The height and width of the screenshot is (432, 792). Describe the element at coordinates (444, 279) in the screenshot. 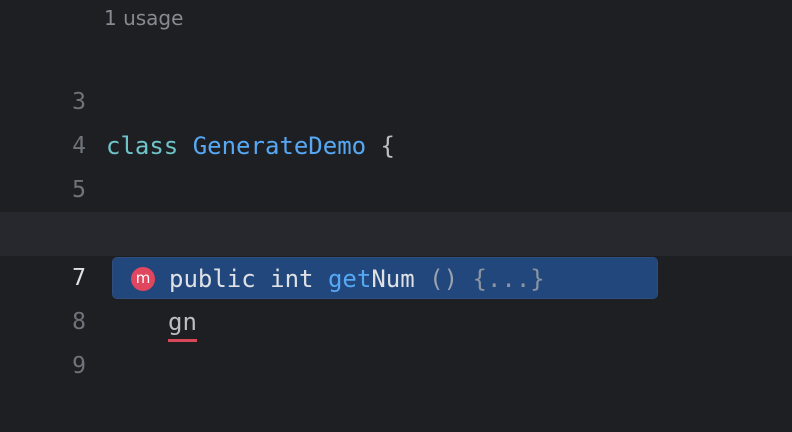

I see `params: ()` at that location.